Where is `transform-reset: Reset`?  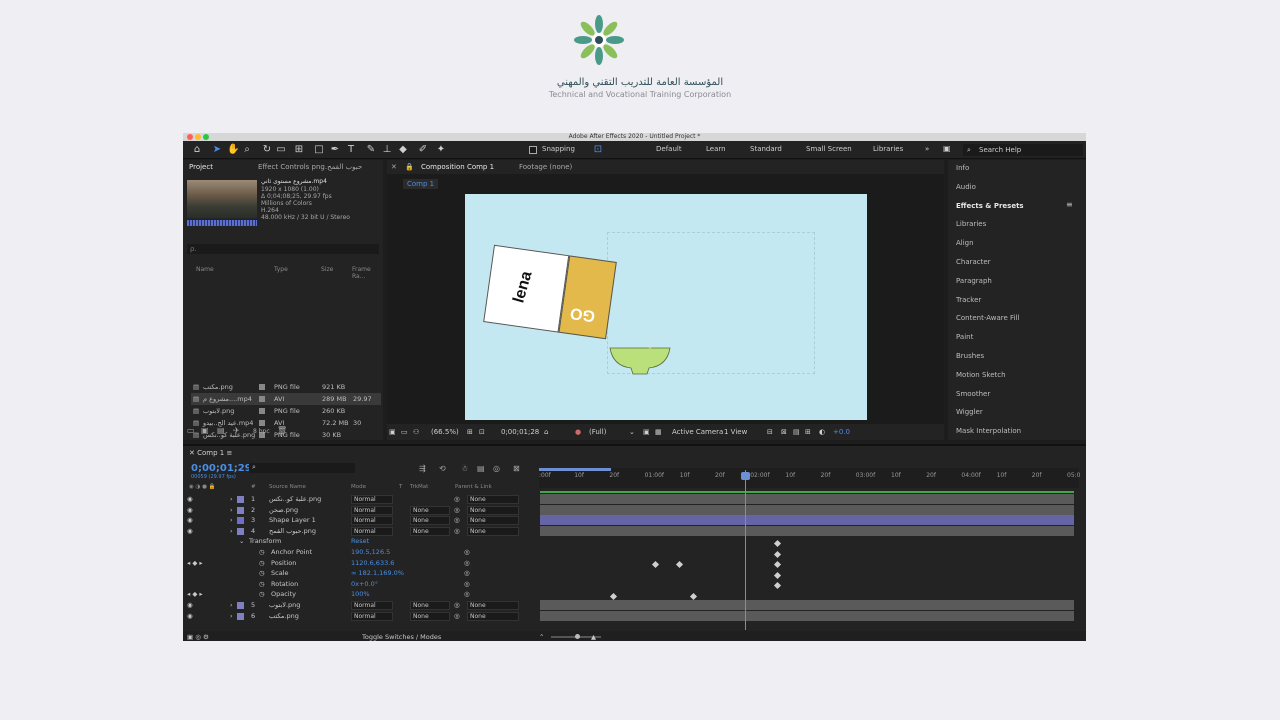
transform-reset: Reset is located at coordinates (360, 541).